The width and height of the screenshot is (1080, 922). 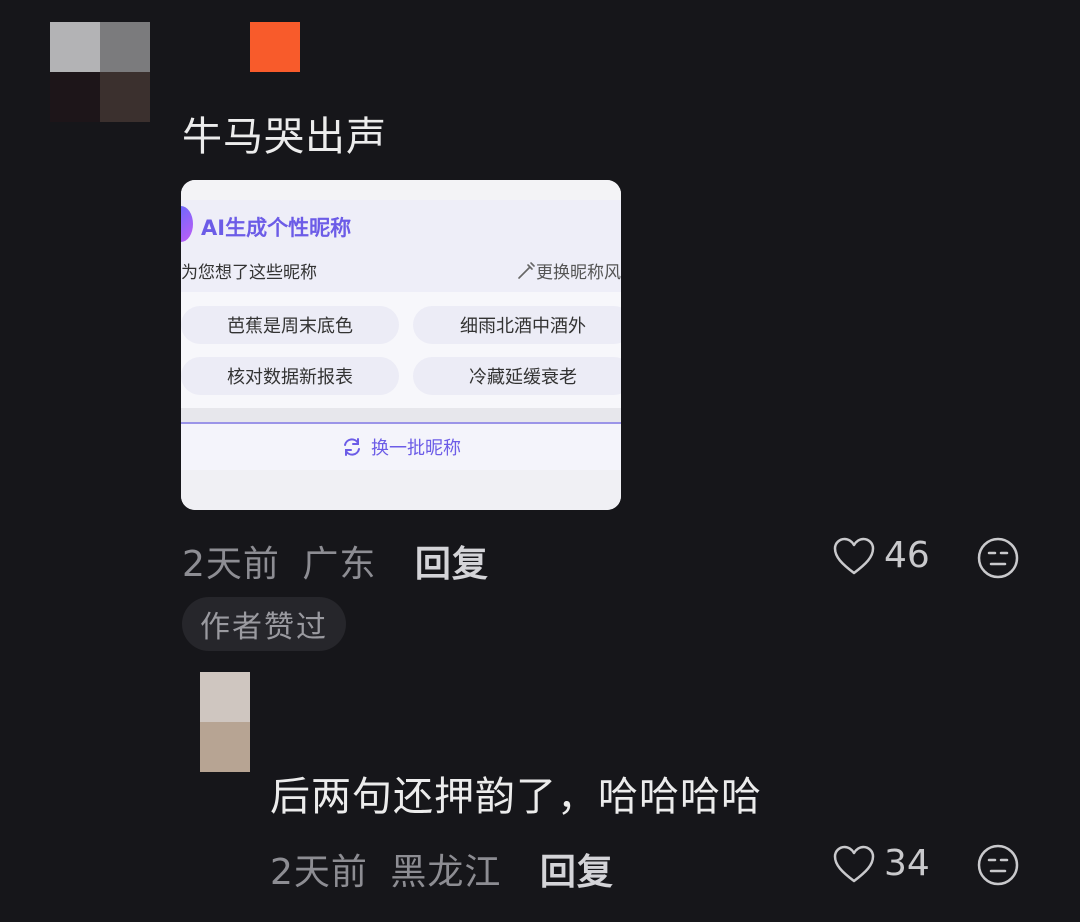 I want to click on card-header-bg, so click(x=401, y=190).